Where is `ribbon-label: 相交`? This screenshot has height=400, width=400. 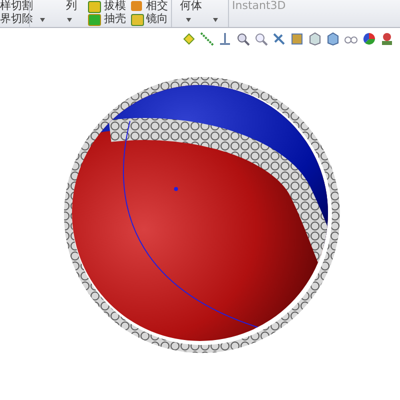
ribbon-label: 相交 is located at coordinates (157, 6).